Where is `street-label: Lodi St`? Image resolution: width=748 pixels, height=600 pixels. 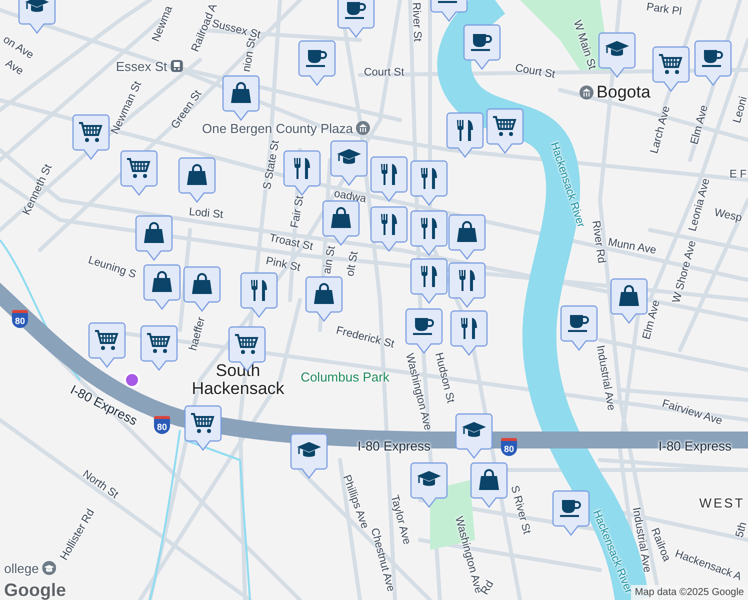 street-label: Lodi St is located at coordinates (206, 214).